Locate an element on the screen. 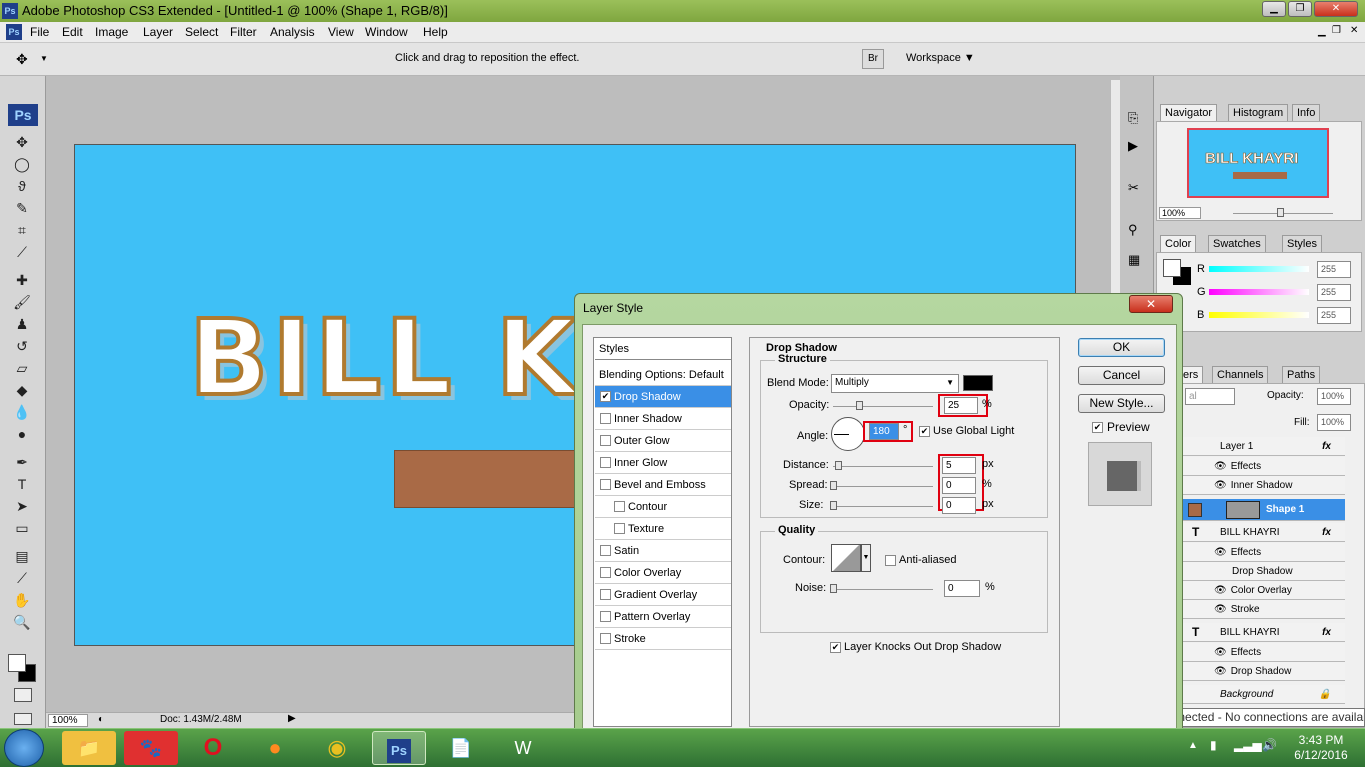 This screenshot has height=767, width=1365. tab-styles: Styles is located at coordinates (1302, 243).